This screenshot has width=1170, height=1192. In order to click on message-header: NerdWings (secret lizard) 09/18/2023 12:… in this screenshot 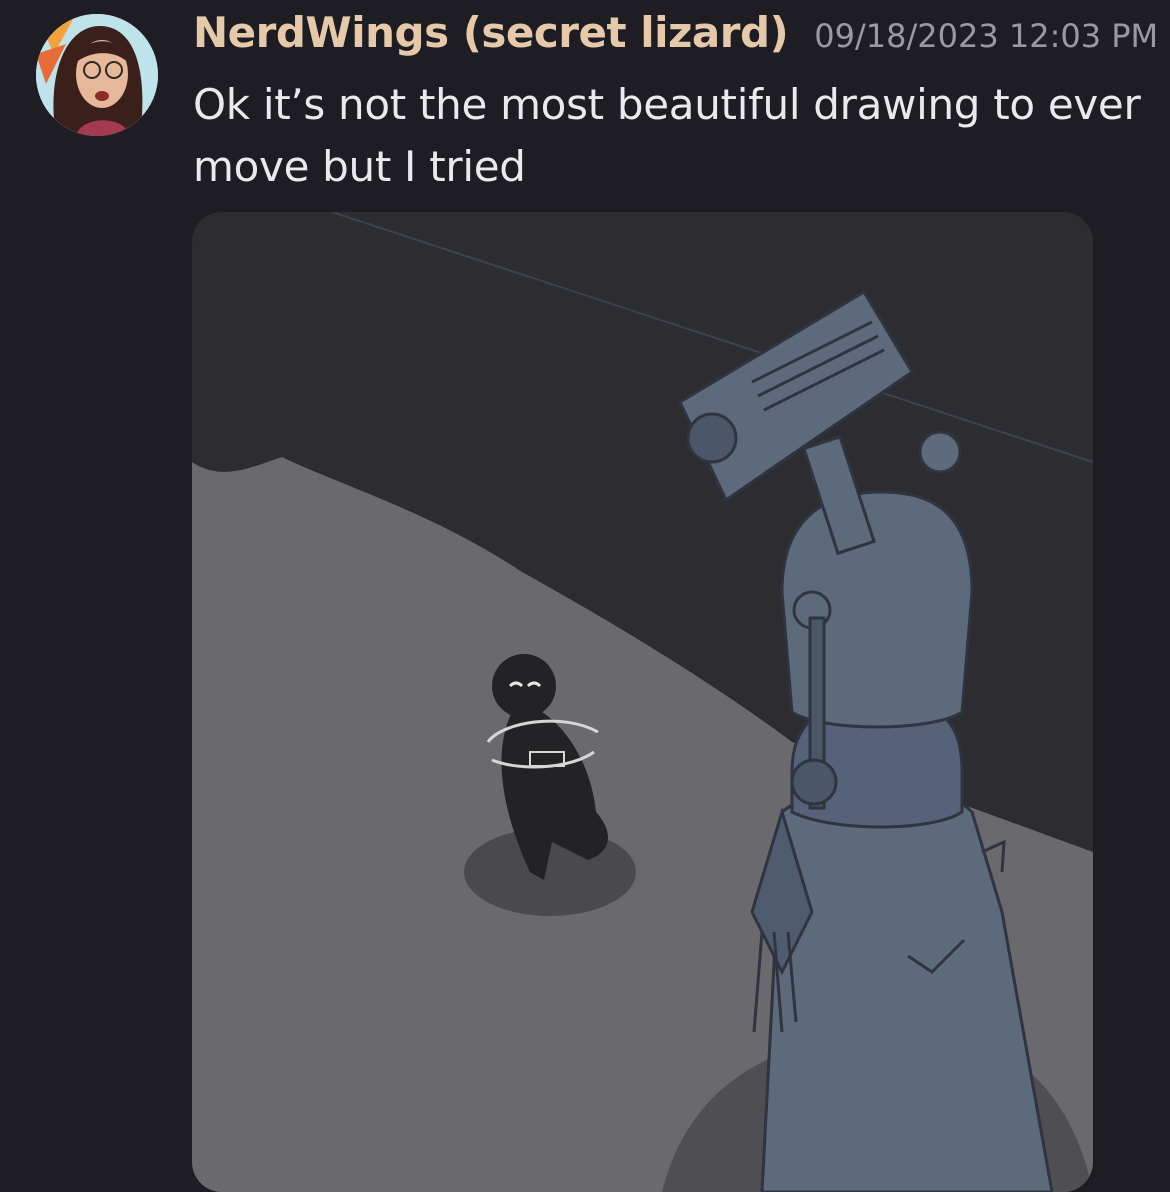, I will do `click(675, 38)`.